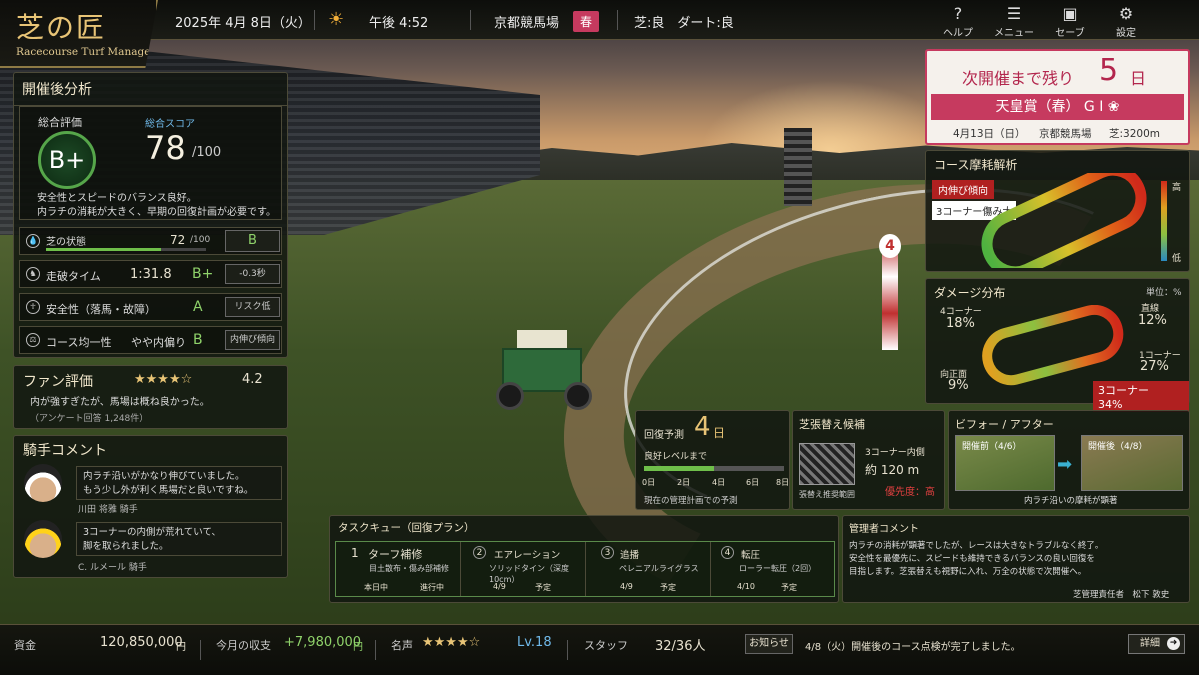 This screenshot has height=675, width=1199. Describe the element at coordinates (1004, 424) in the screenshot. I see `before-after-title: ビフォー / アフター` at that location.